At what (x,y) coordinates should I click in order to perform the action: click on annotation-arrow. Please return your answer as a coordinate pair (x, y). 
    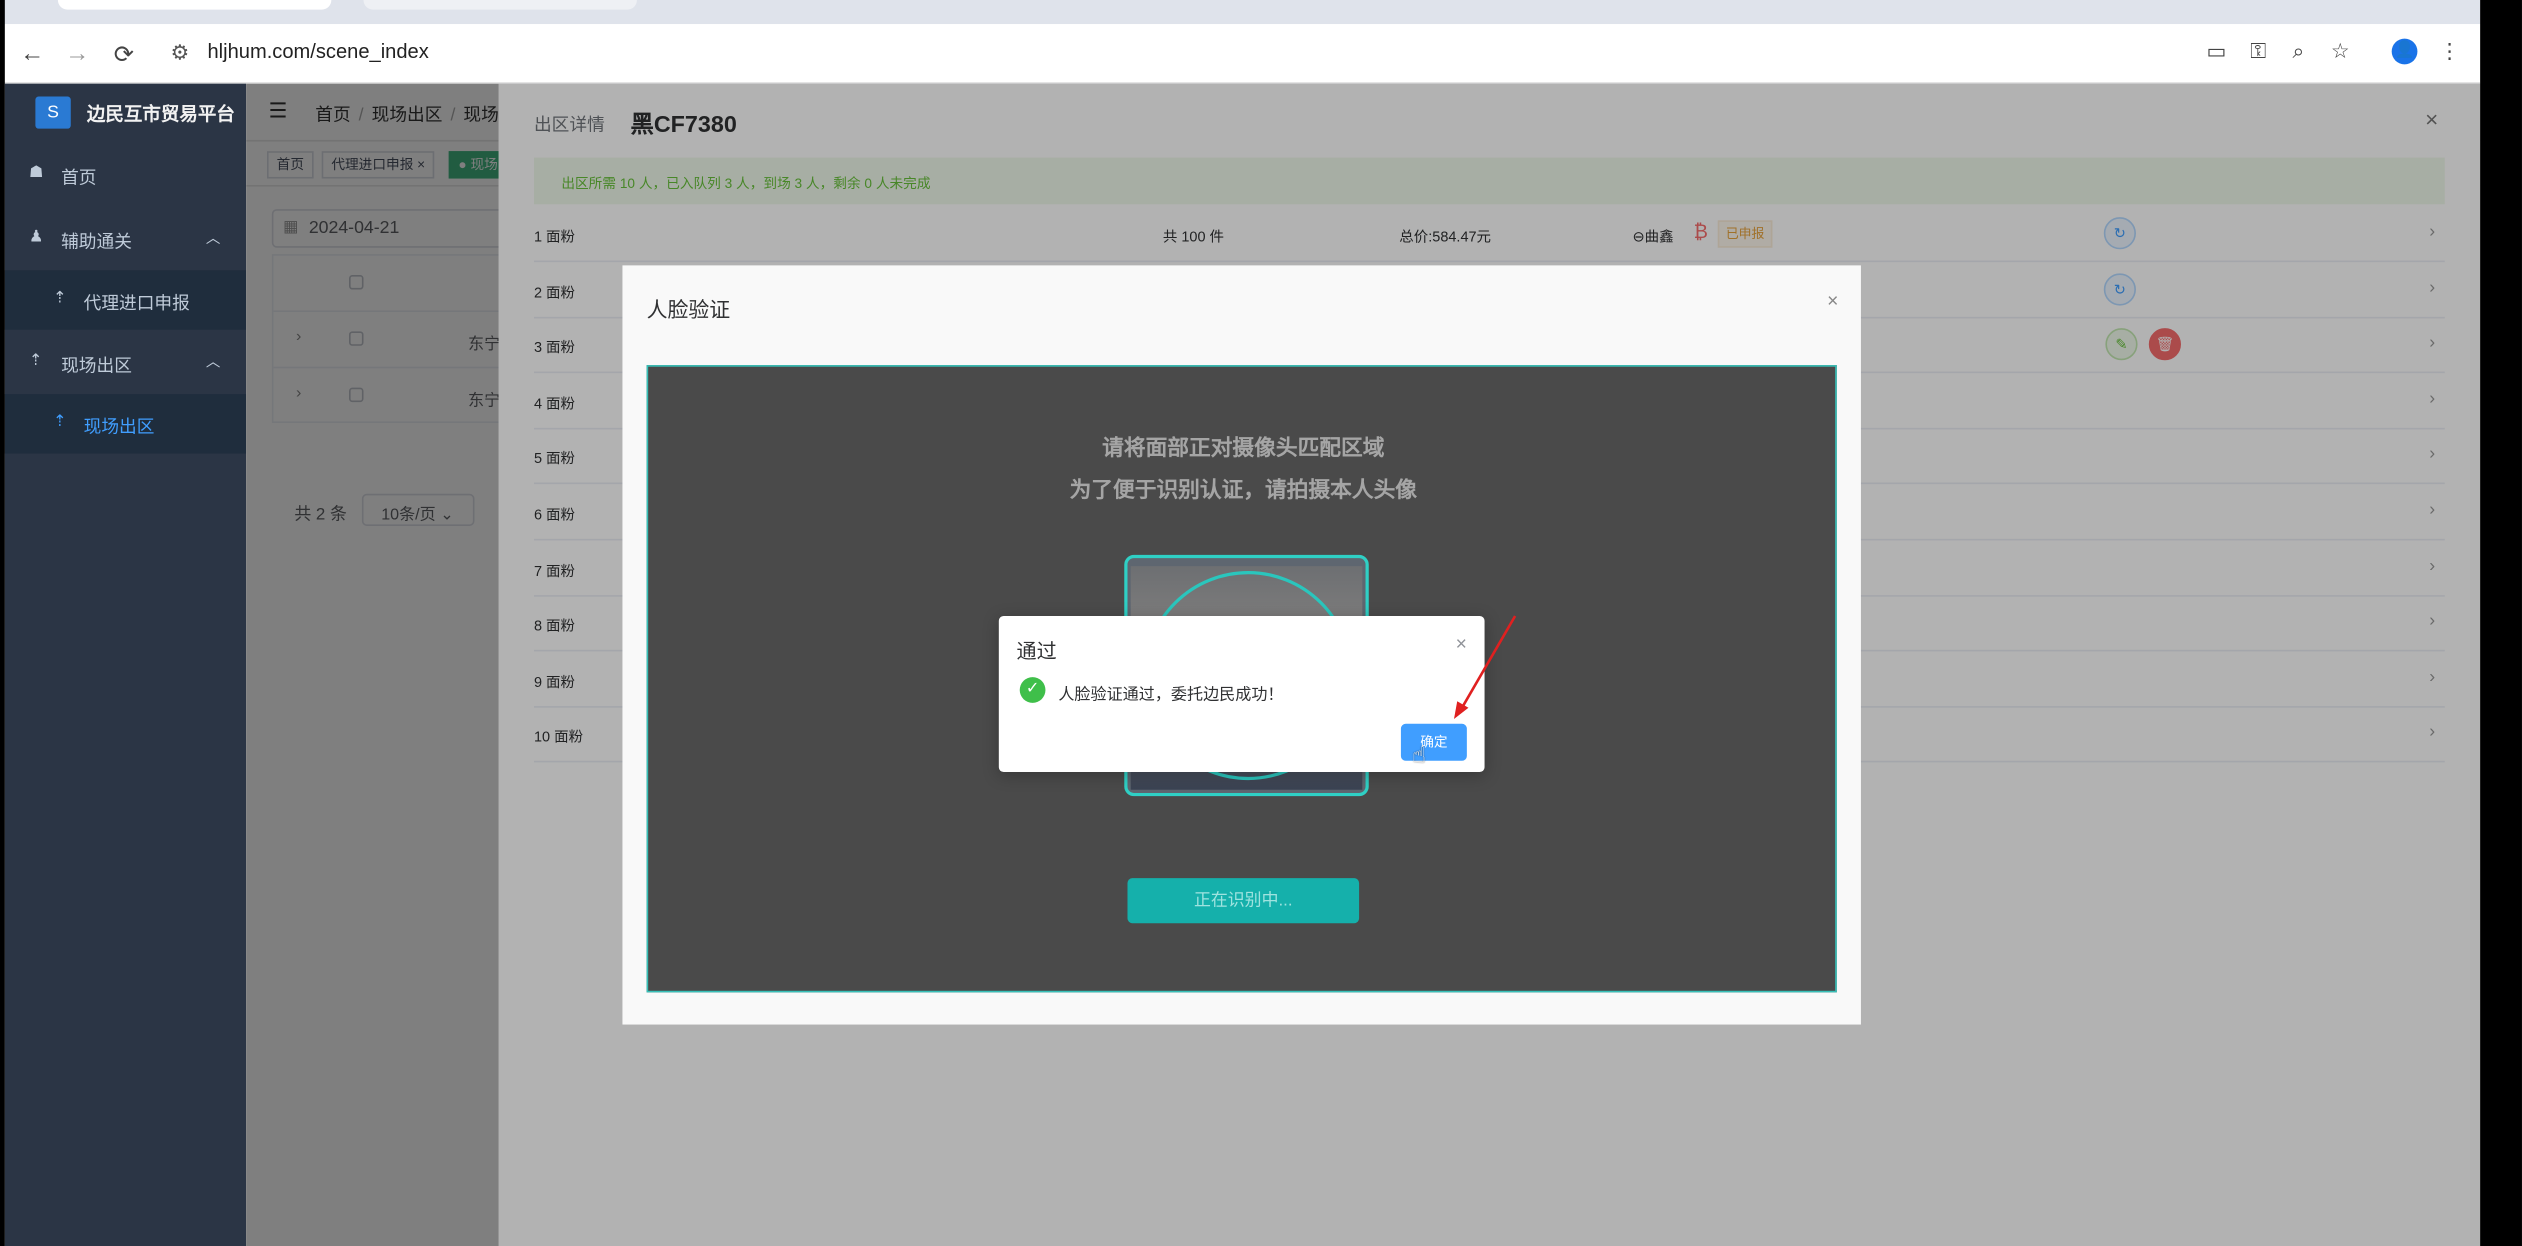
    Looking at the image, I should click on (1485, 667).